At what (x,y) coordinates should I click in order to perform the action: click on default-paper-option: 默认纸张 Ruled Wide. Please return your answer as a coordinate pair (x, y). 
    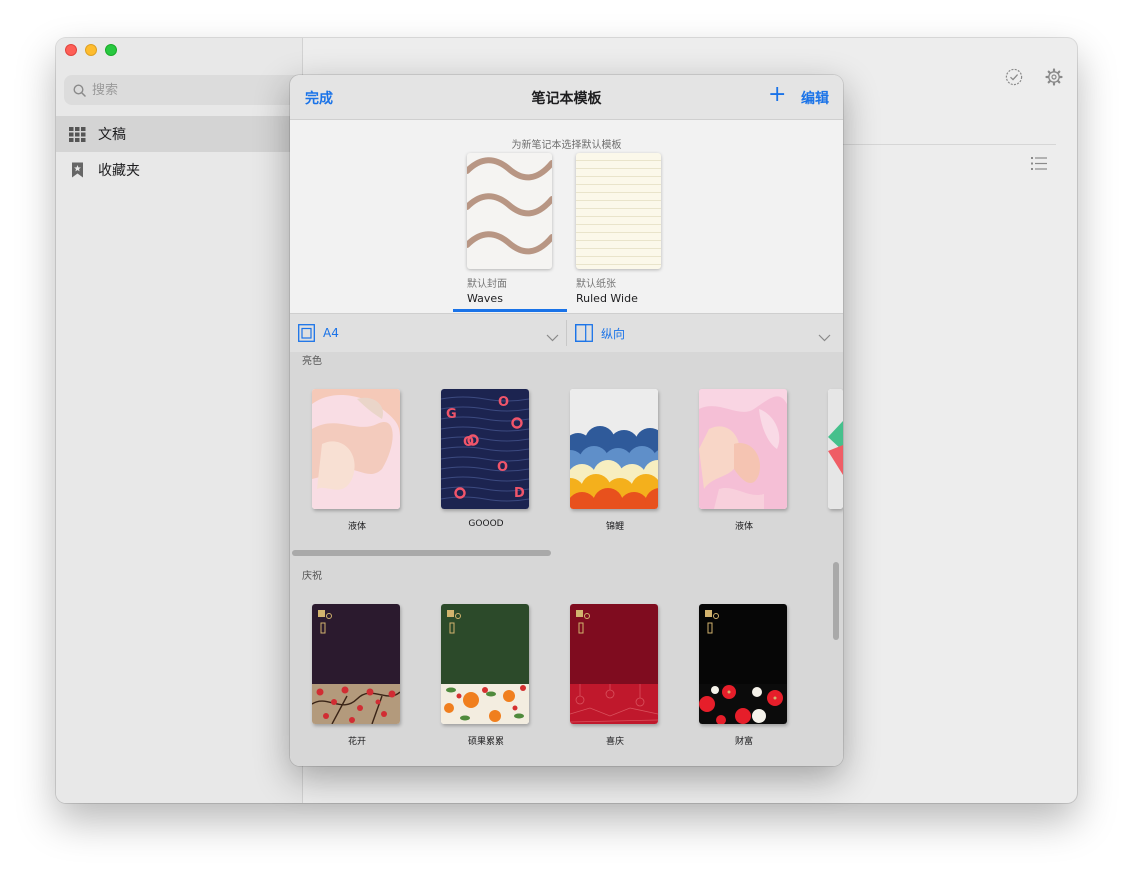
    Looking at the image, I should click on (618, 229).